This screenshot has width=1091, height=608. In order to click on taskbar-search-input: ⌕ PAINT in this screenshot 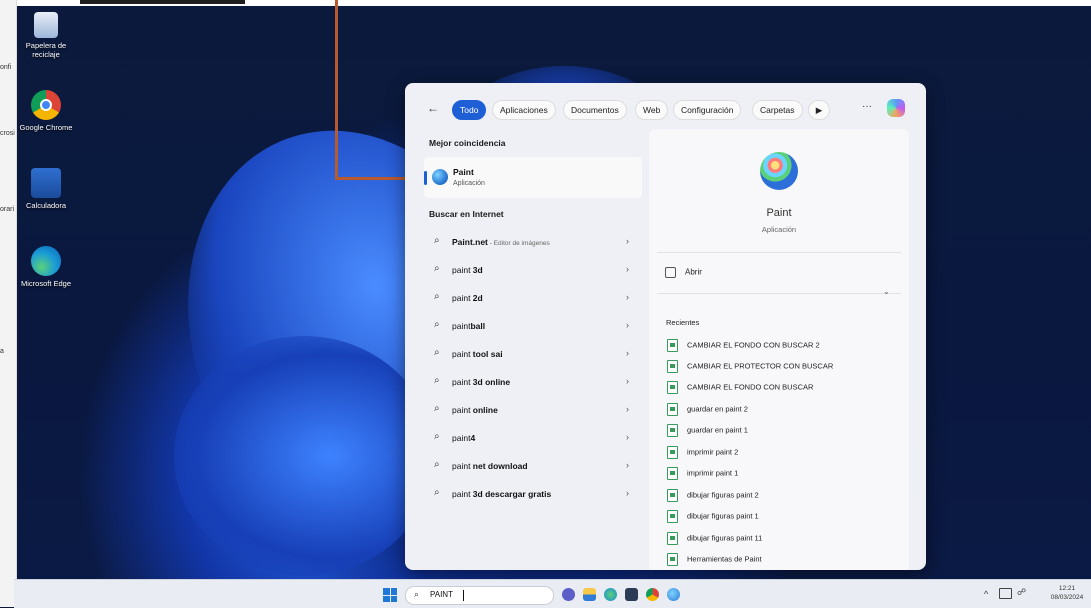, I will do `click(479, 595)`.